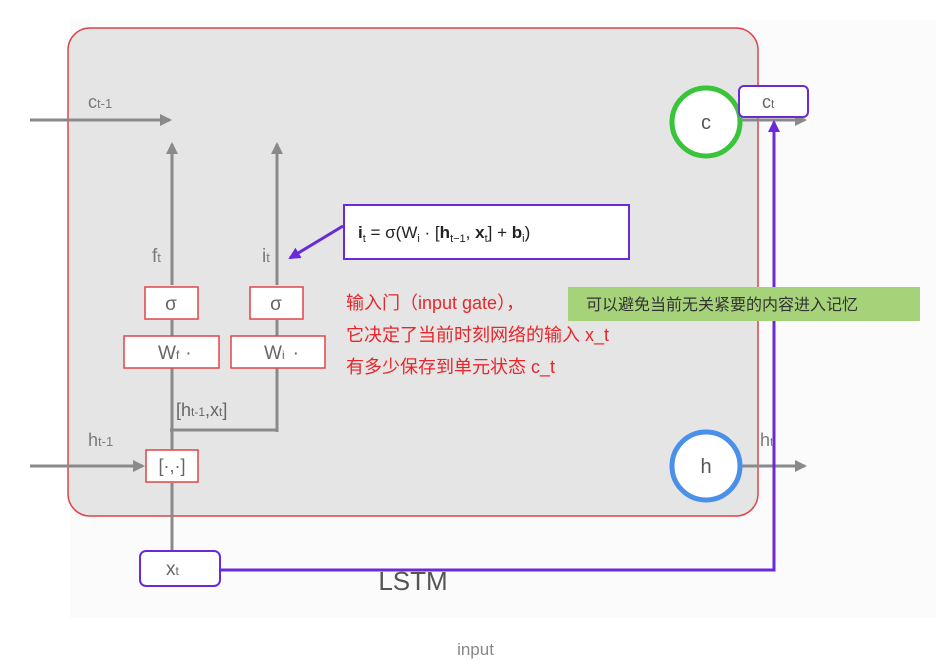  Describe the element at coordinates (477, 335) in the screenshot. I see `annotation-line-2: 它决定了当前时刻网络的输入 x_t` at that location.